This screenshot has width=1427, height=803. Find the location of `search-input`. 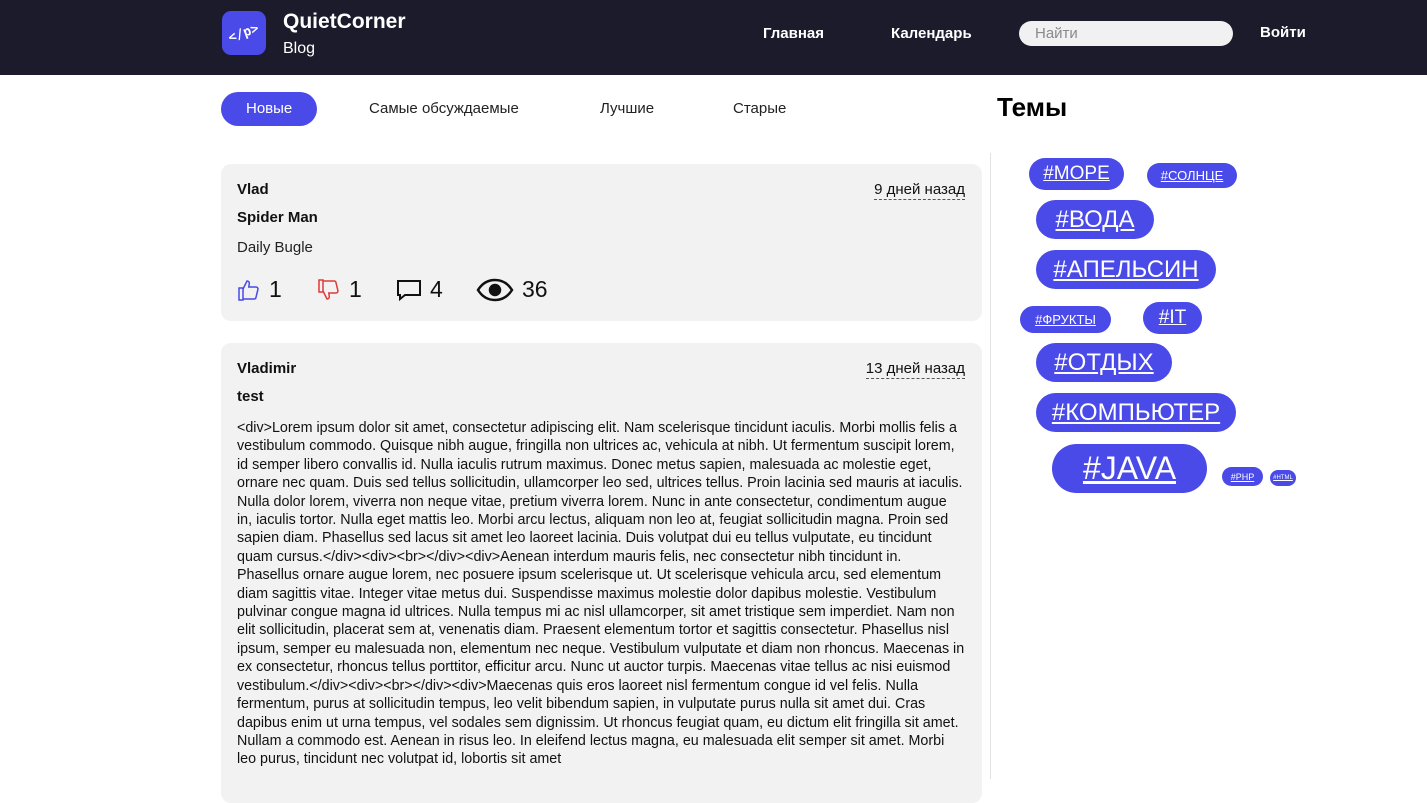

search-input is located at coordinates (1126, 33).